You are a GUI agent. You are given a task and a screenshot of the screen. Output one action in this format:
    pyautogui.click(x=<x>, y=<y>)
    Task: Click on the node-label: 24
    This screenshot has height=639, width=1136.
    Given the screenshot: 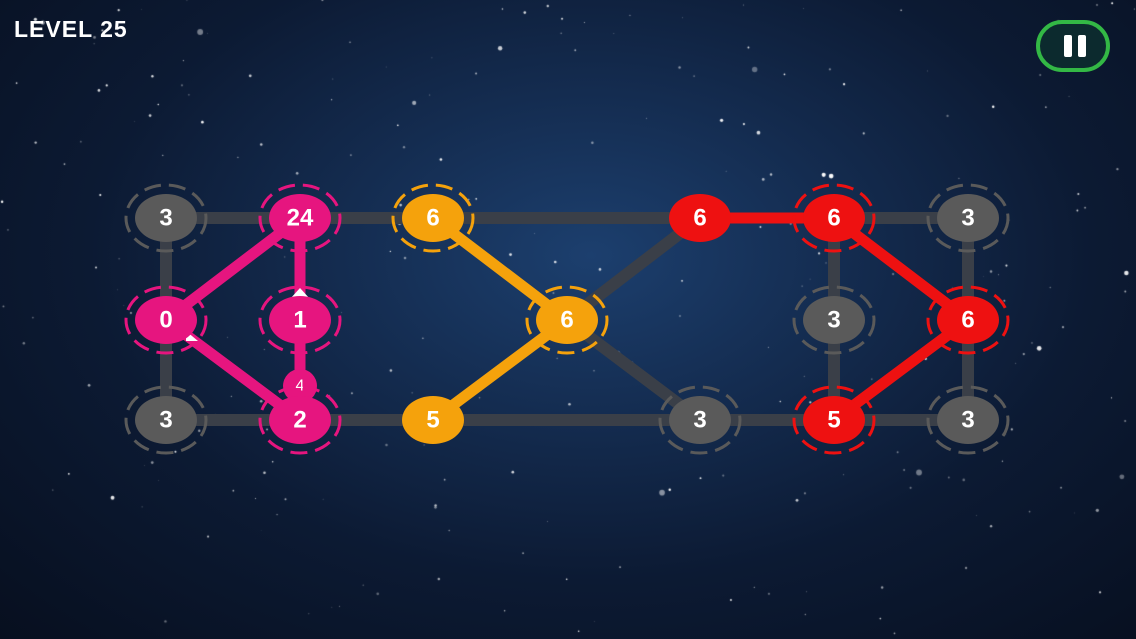 What is the action you would take?
    pyautogui.click(x=300, y=218)
    